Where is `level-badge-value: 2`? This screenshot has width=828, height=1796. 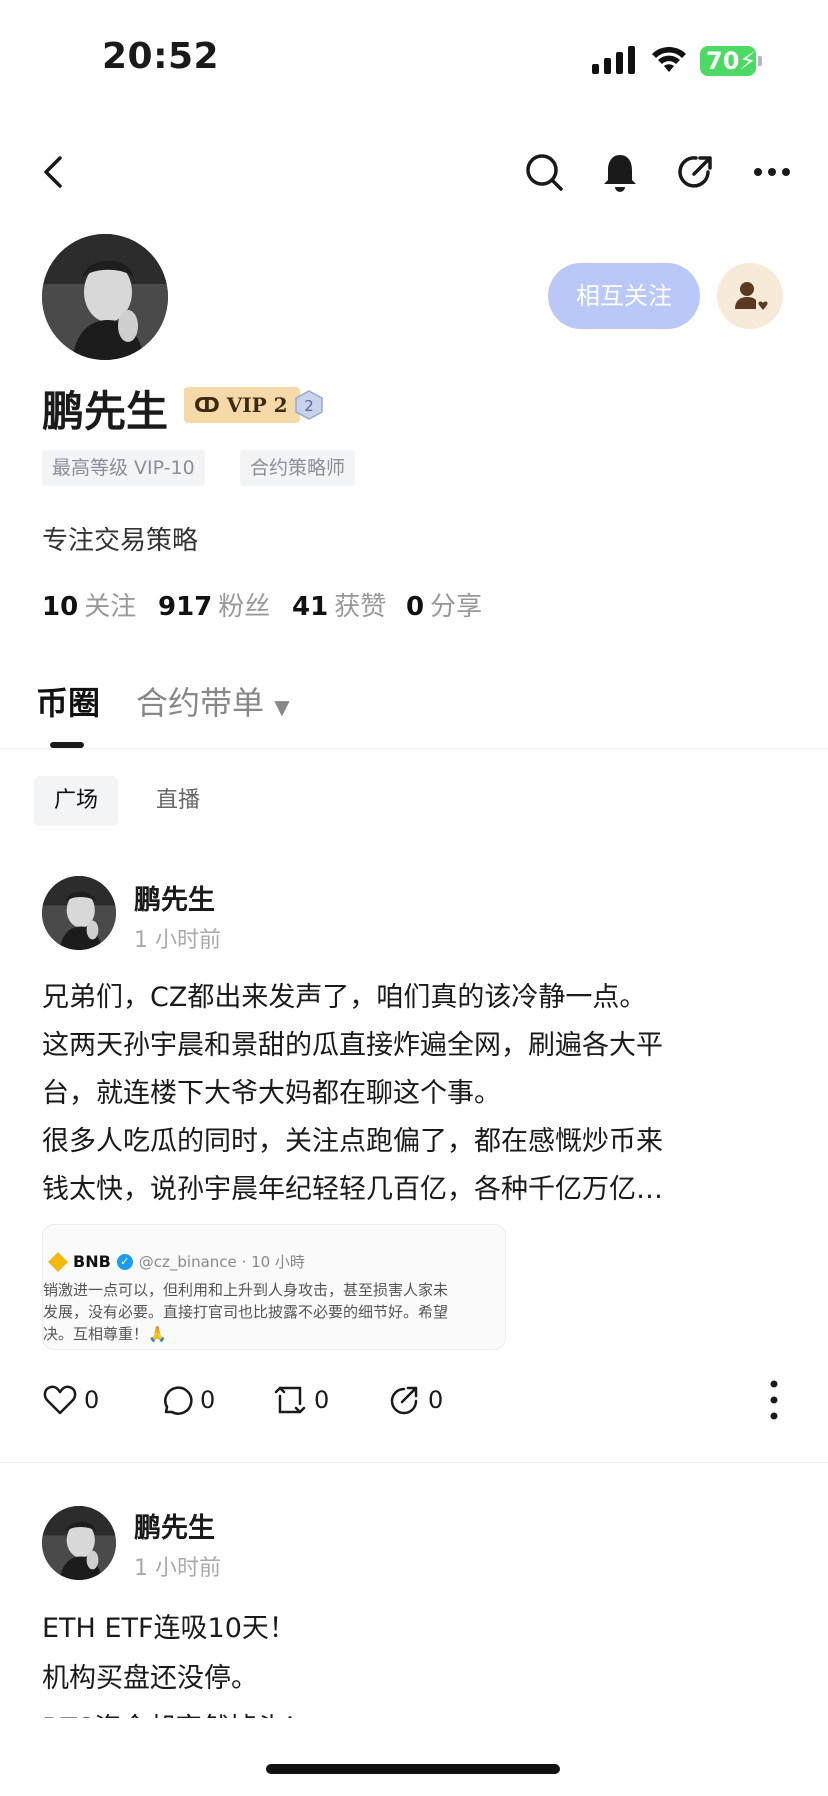
level-badge-value: 2 is located at coordinates (309, 406).